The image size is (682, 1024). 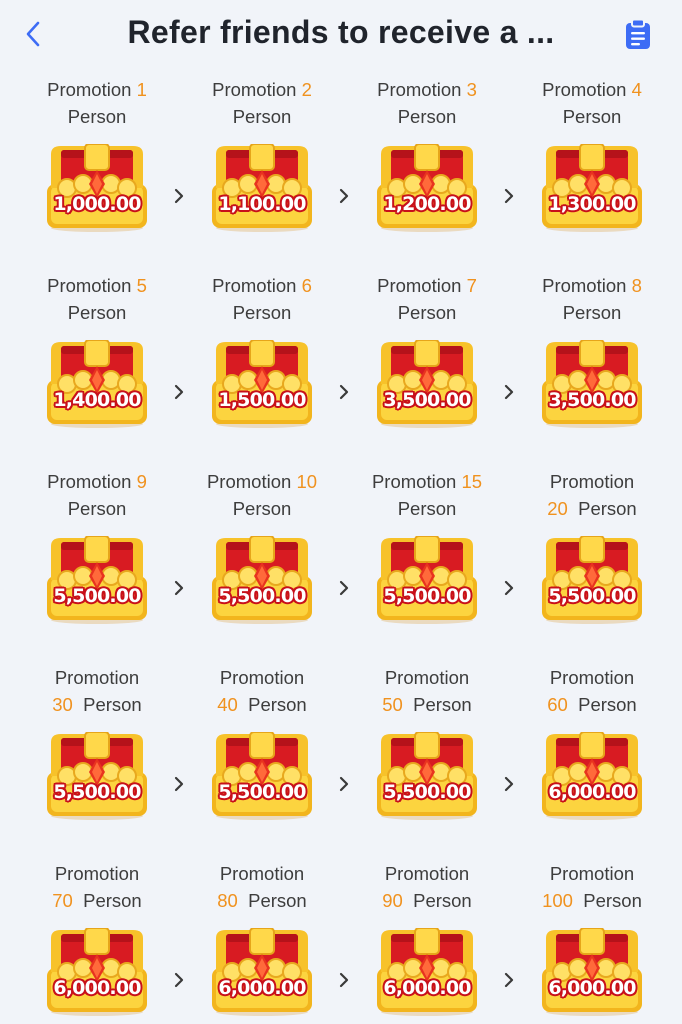 I want to click on tier-label: Promotion 70 Person, so click(x=97, y=887).